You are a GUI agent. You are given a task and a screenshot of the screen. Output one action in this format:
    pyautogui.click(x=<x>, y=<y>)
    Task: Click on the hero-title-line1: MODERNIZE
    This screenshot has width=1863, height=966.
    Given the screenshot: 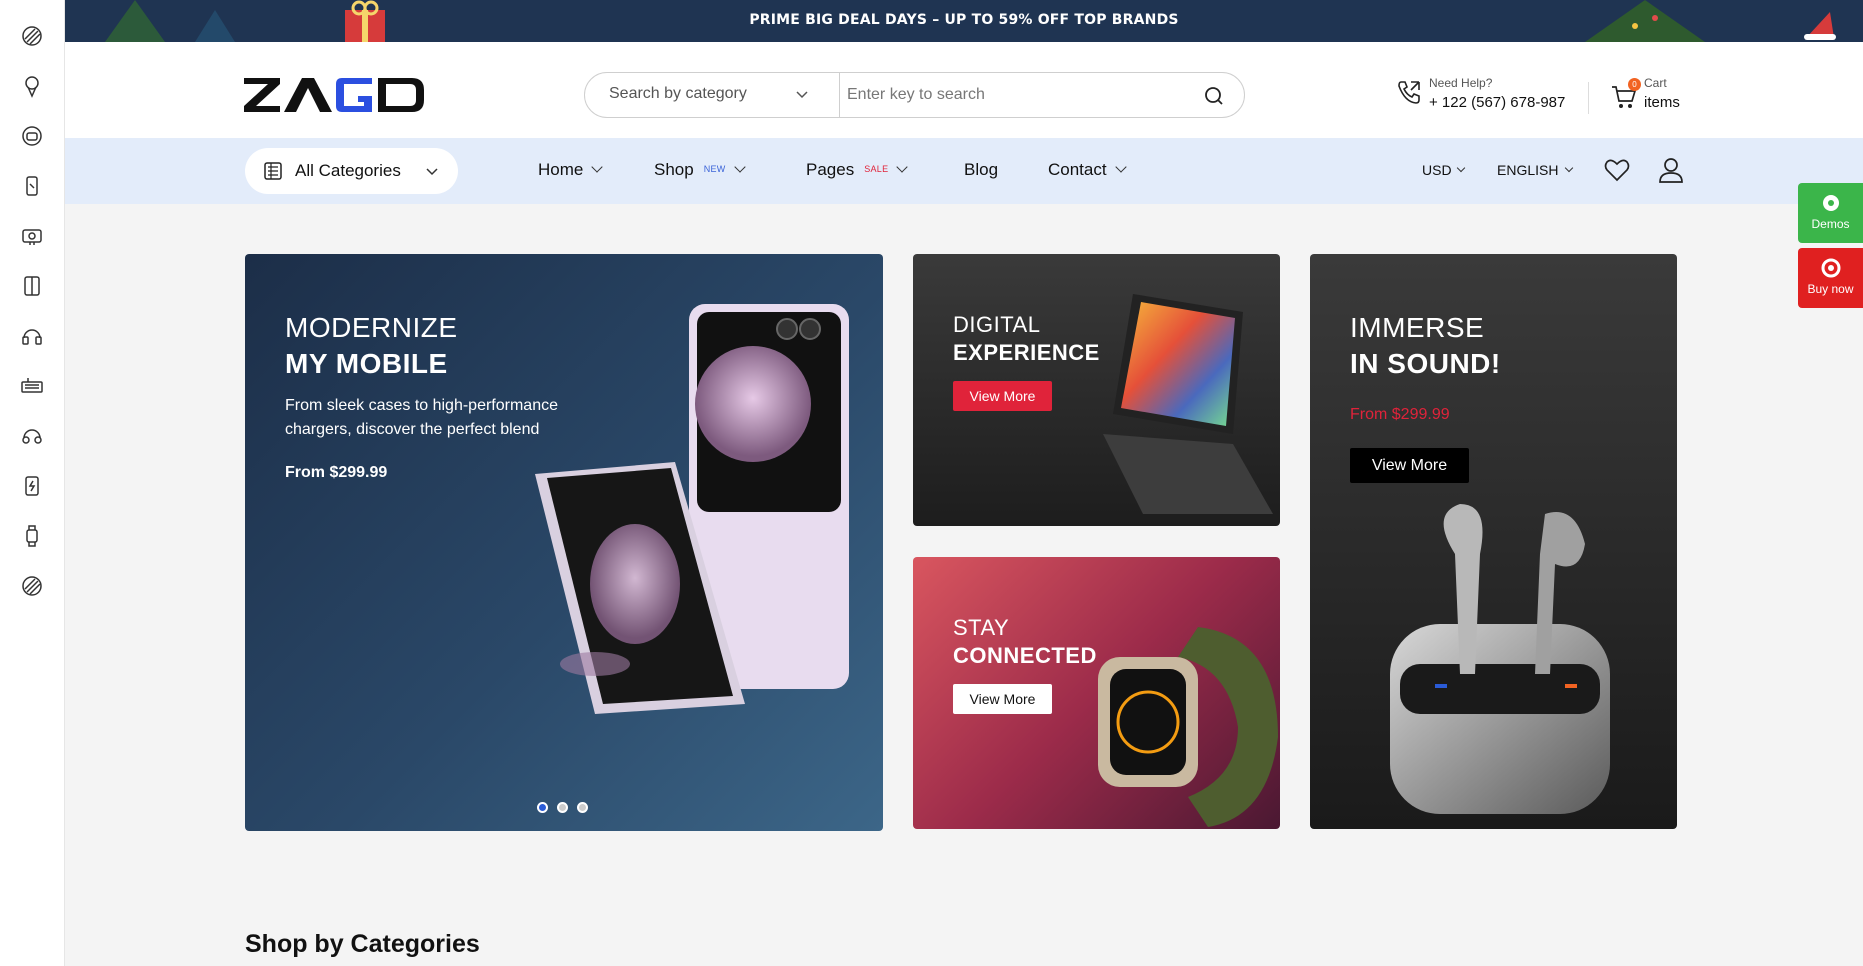 What is the action you would take?
    pyautogui.click(x=371, y=327)
    